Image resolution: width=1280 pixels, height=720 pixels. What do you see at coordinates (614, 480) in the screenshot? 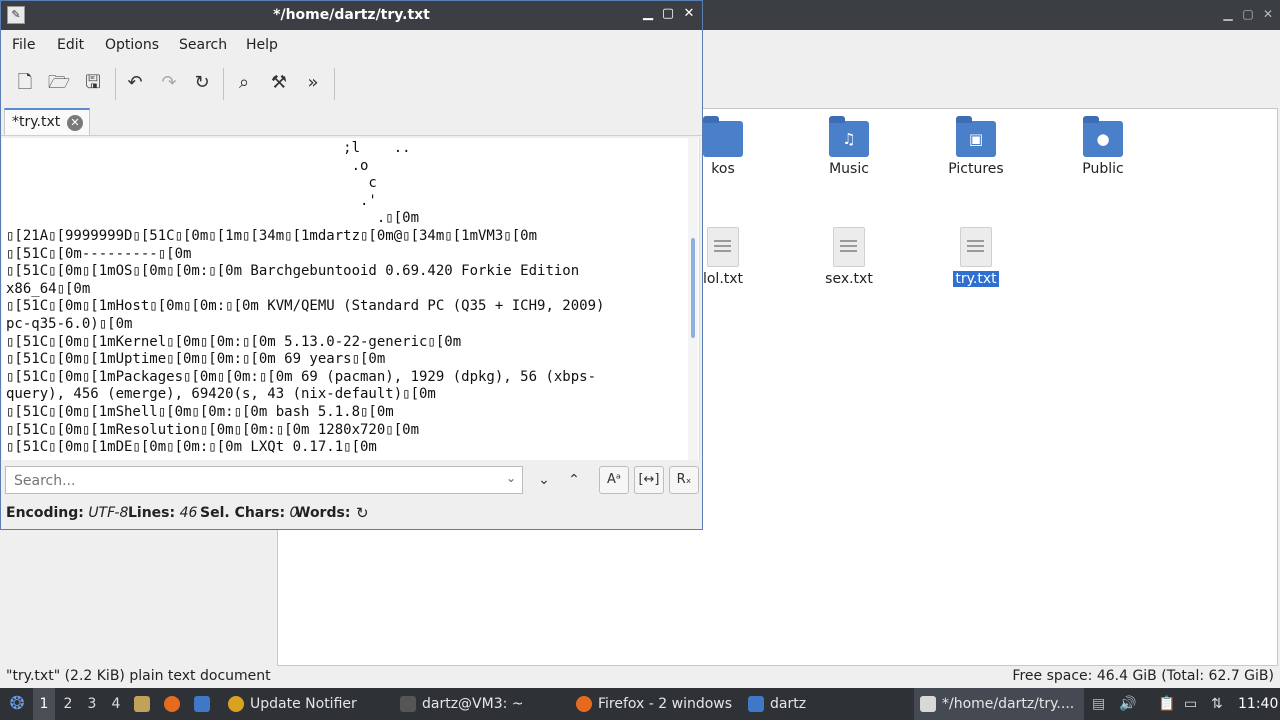
I see `match-case-icon: Aᵃ` at bounding box center [614, 480].